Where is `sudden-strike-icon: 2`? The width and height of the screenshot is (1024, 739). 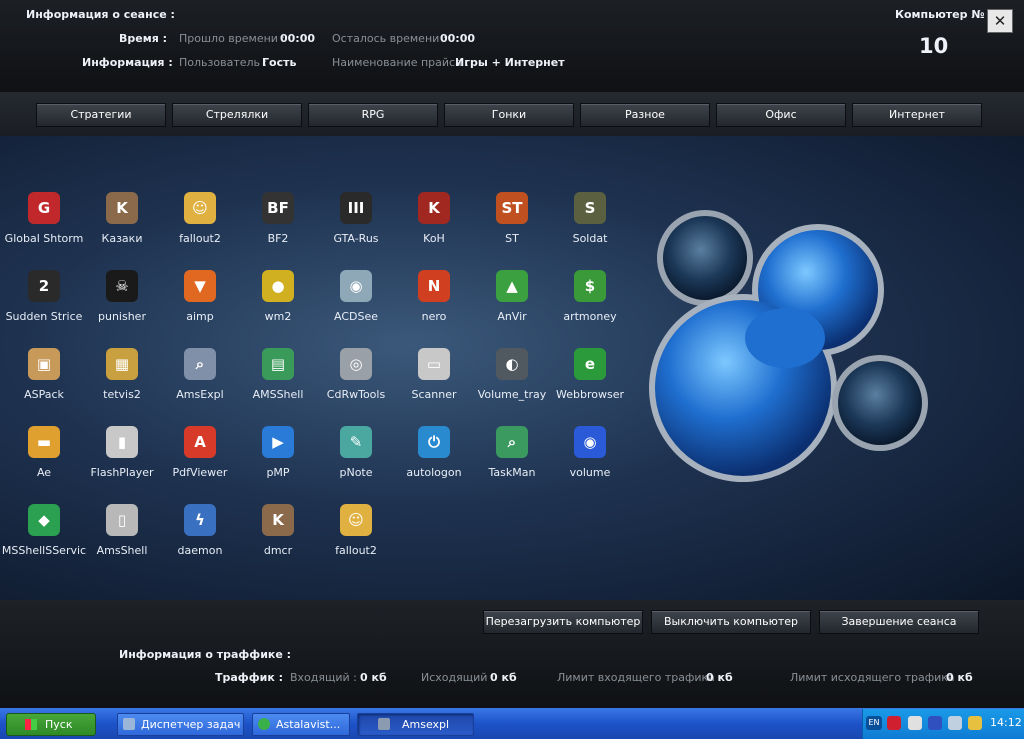 sudden-strike-icon: 2 is located at coordinates (44, 286).